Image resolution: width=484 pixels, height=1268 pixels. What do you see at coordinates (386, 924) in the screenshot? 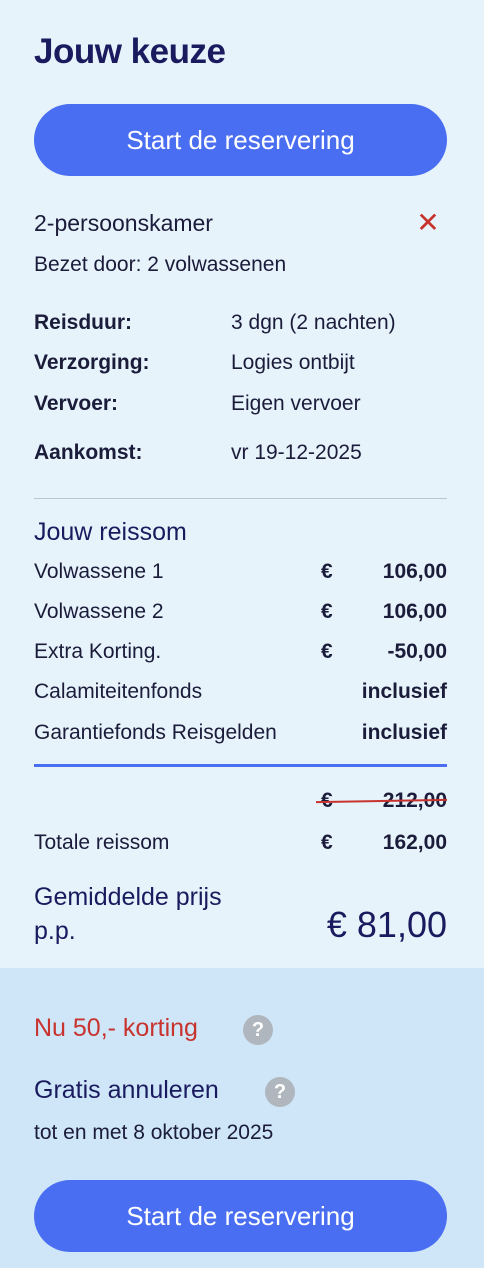
I see `average-price-value: € 81,00` at bounding box center [386, 924].